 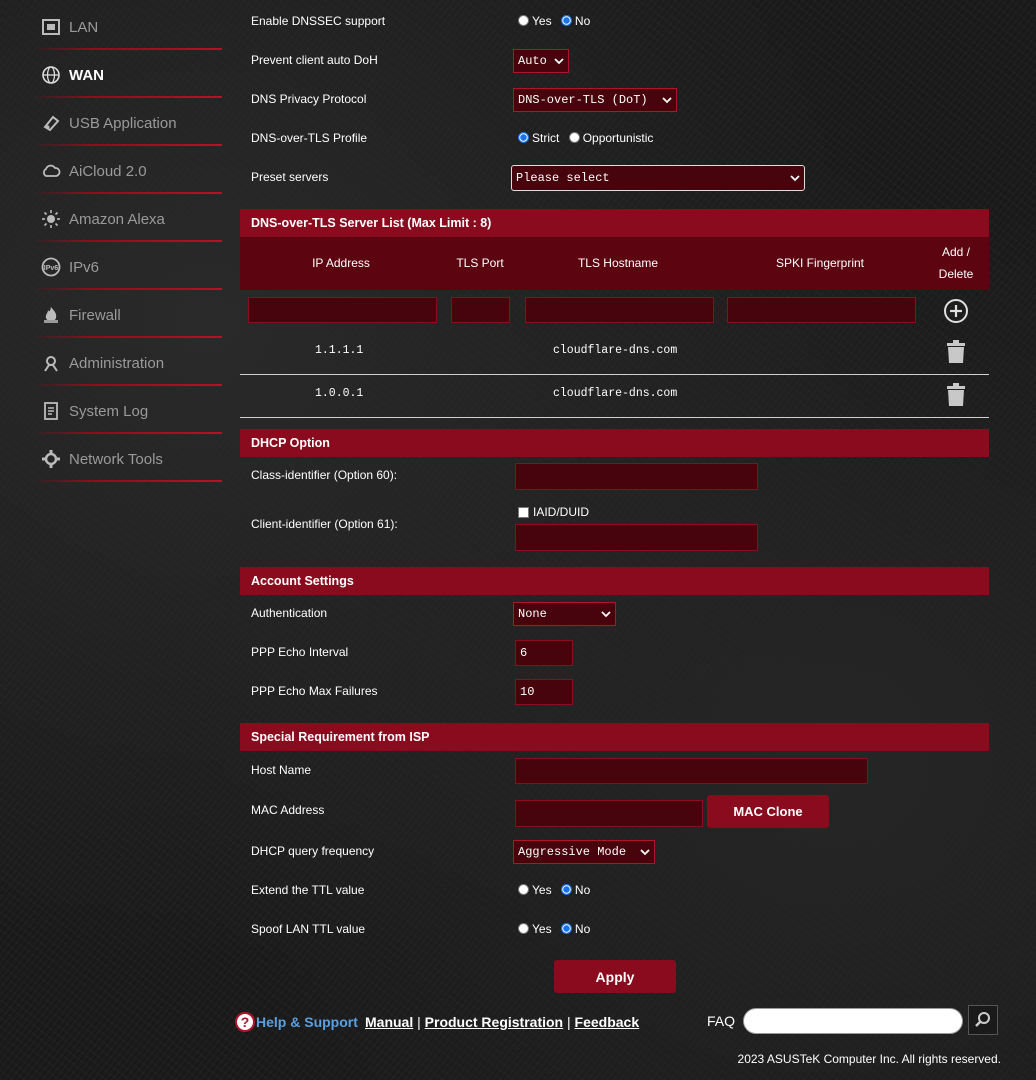 What do you see at coordinates (614, 223) in the screenshot?
I see `dot-list-header: DNS-over-TLS Server List (Max Limit : 8)` at bounding box center [614, 223].